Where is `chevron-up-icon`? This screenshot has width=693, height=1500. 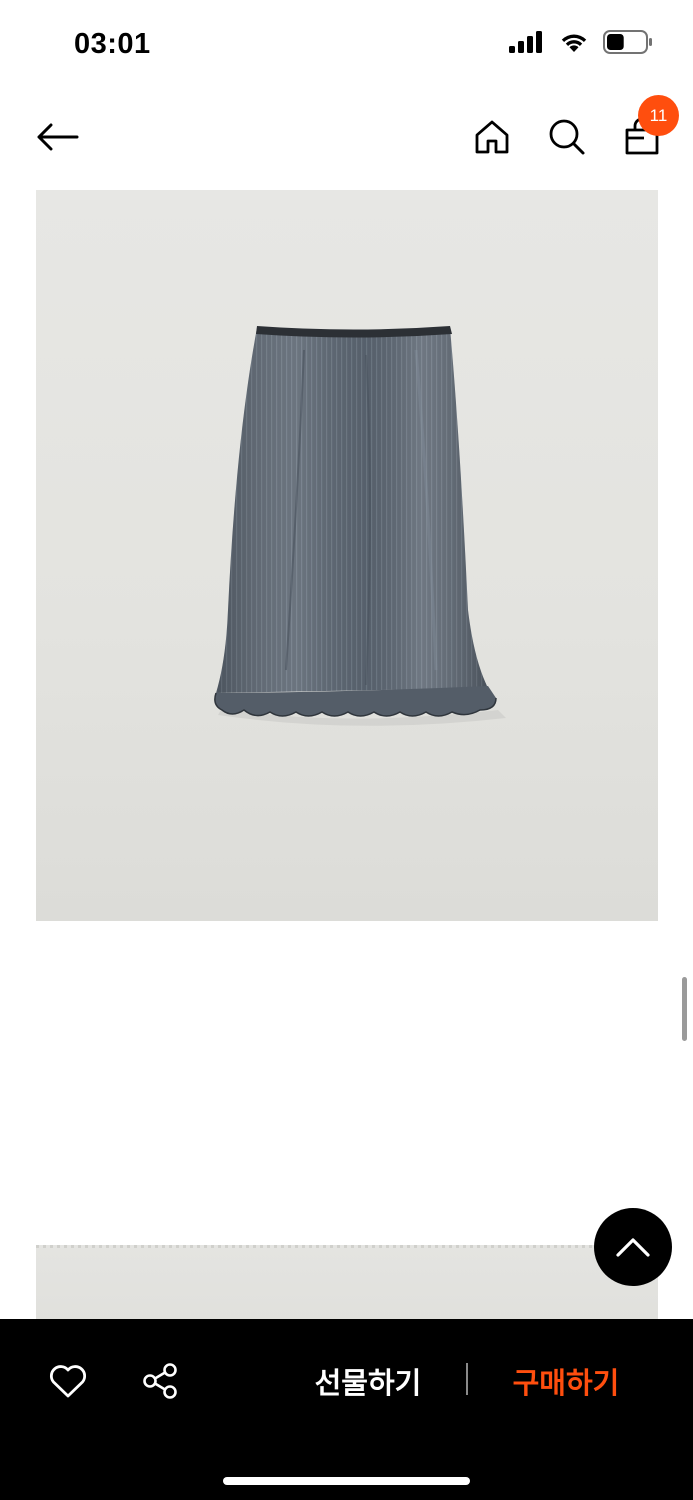
chevron-up-icon is located at coordinates (633, 1247).